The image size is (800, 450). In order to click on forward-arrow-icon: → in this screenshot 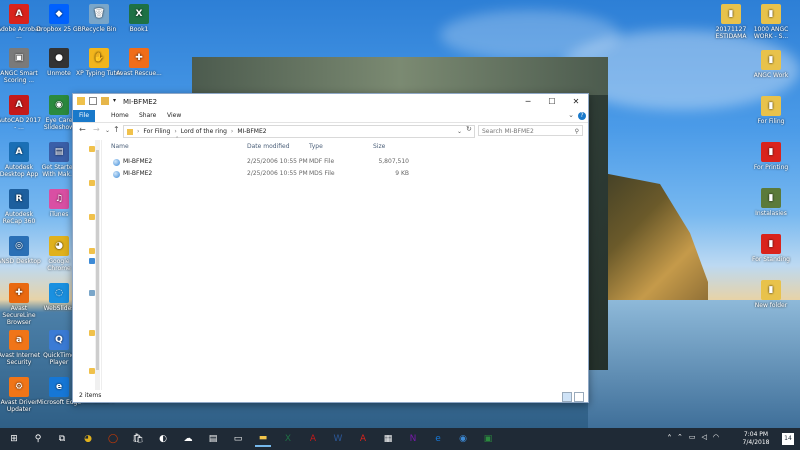, I will do `click(96, 129)`.